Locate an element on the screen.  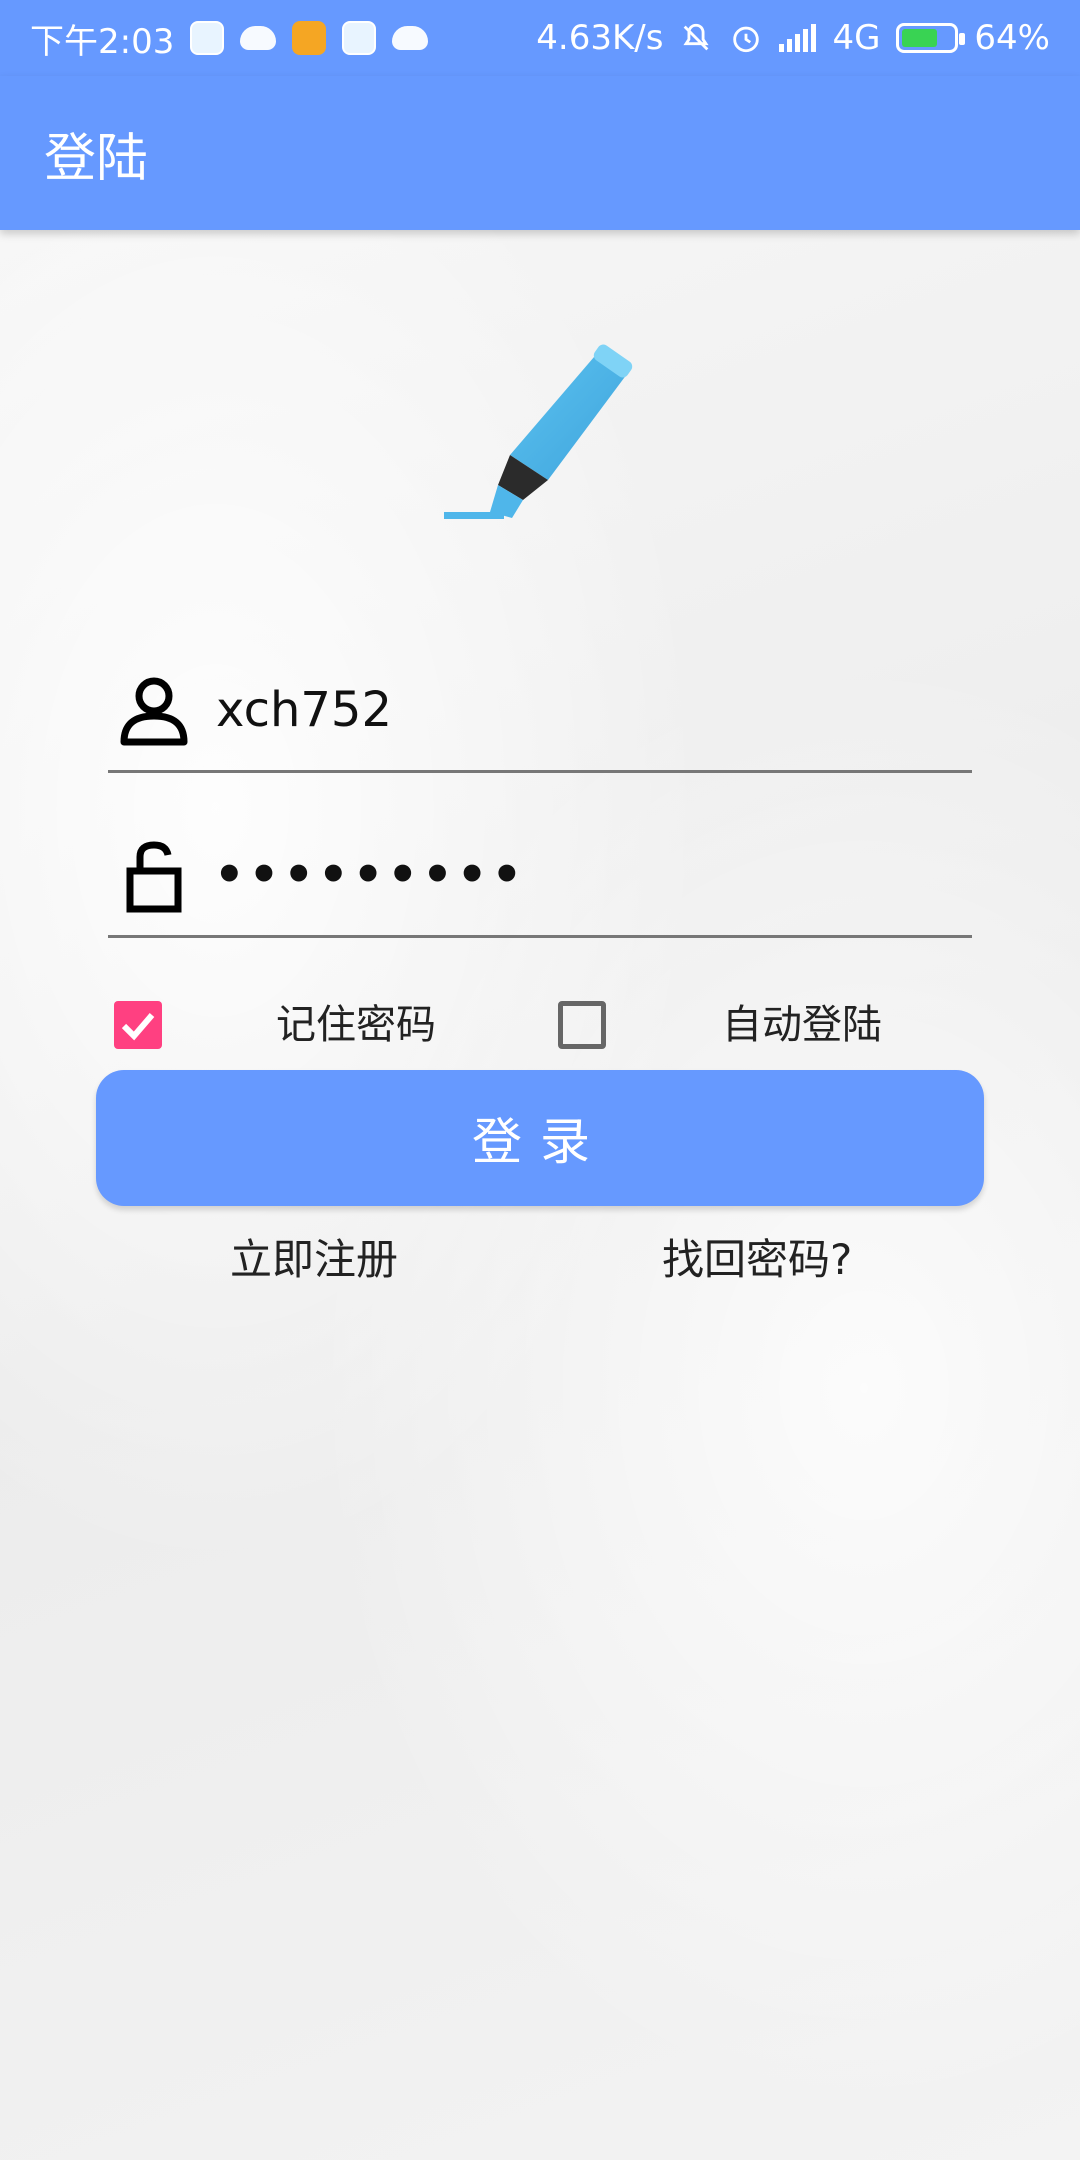
password-field: ••••••••• is located at coordinates (540, 876).